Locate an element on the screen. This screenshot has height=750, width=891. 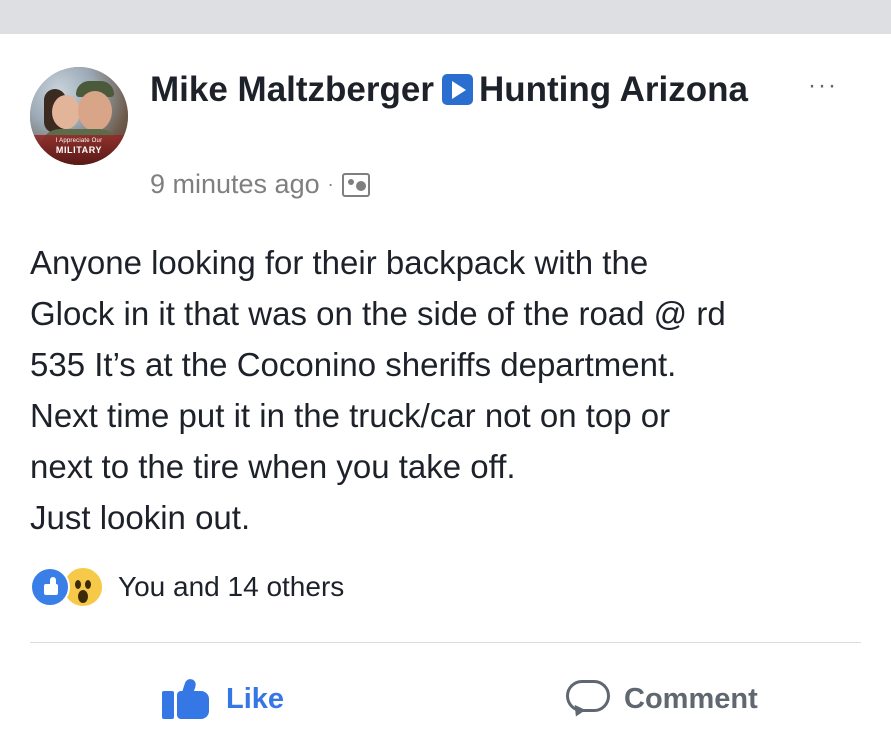
post-text-line: next to the tire when you take off. is located at coordinates (273, 466).